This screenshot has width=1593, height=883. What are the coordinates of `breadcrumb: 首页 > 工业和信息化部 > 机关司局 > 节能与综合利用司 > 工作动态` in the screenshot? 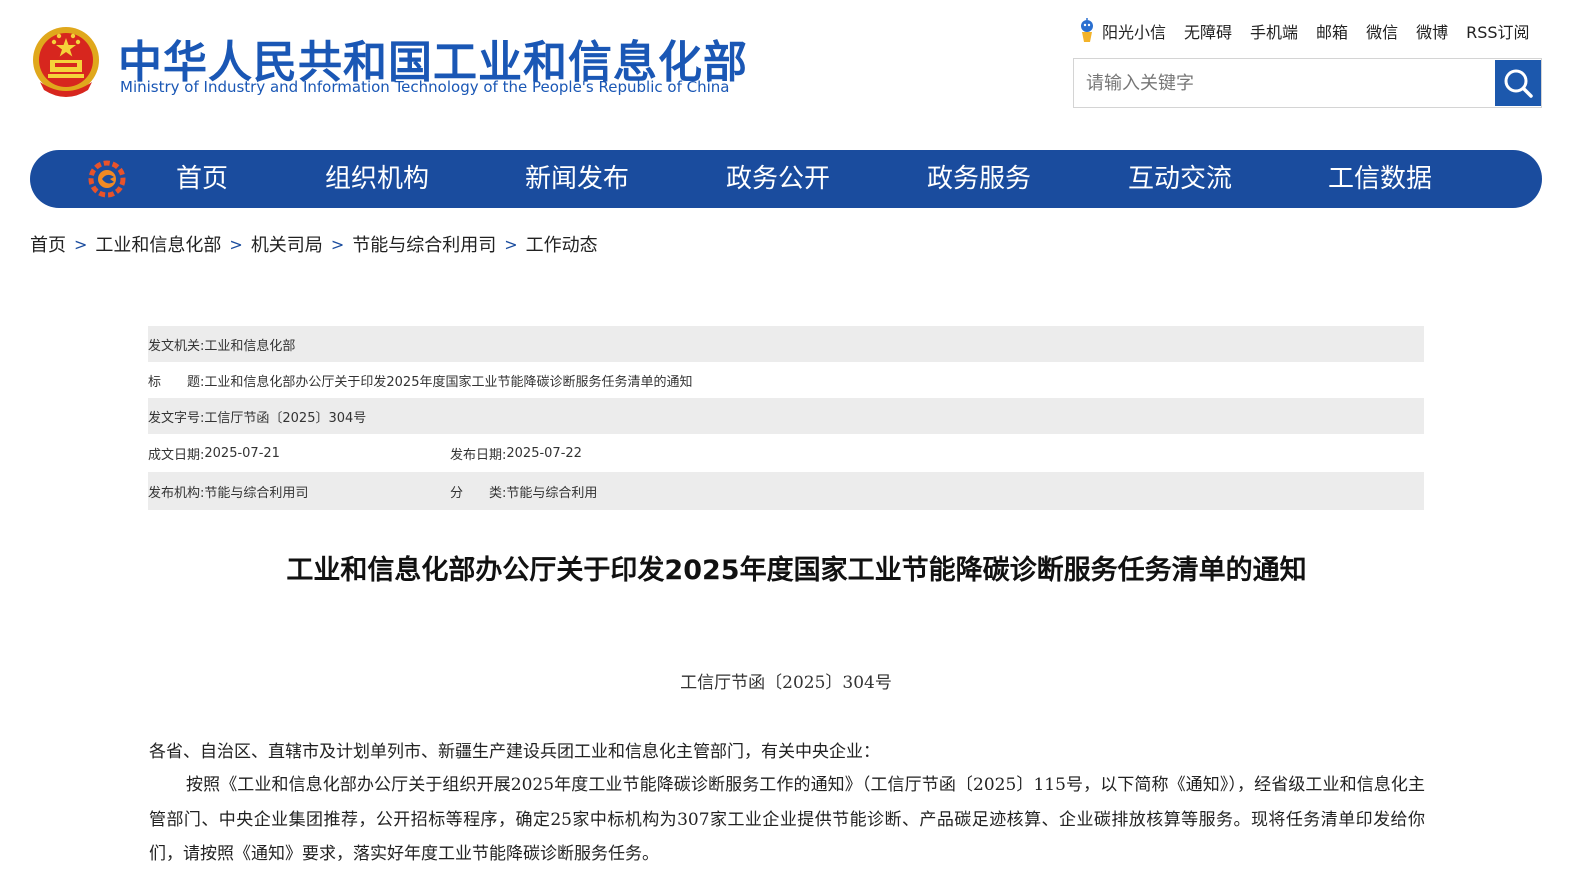 It's located at (314, 244).